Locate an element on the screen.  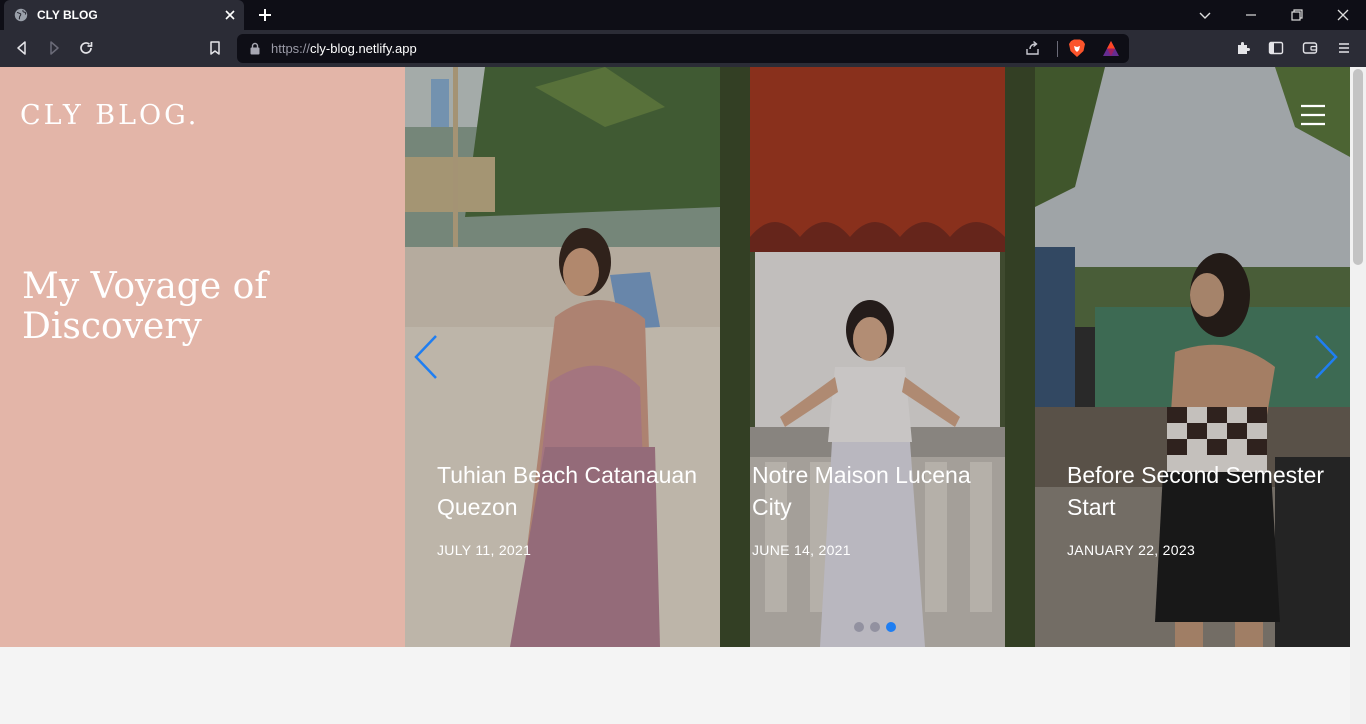
scrollbar-thumb is located at coordinates (1358, 167).